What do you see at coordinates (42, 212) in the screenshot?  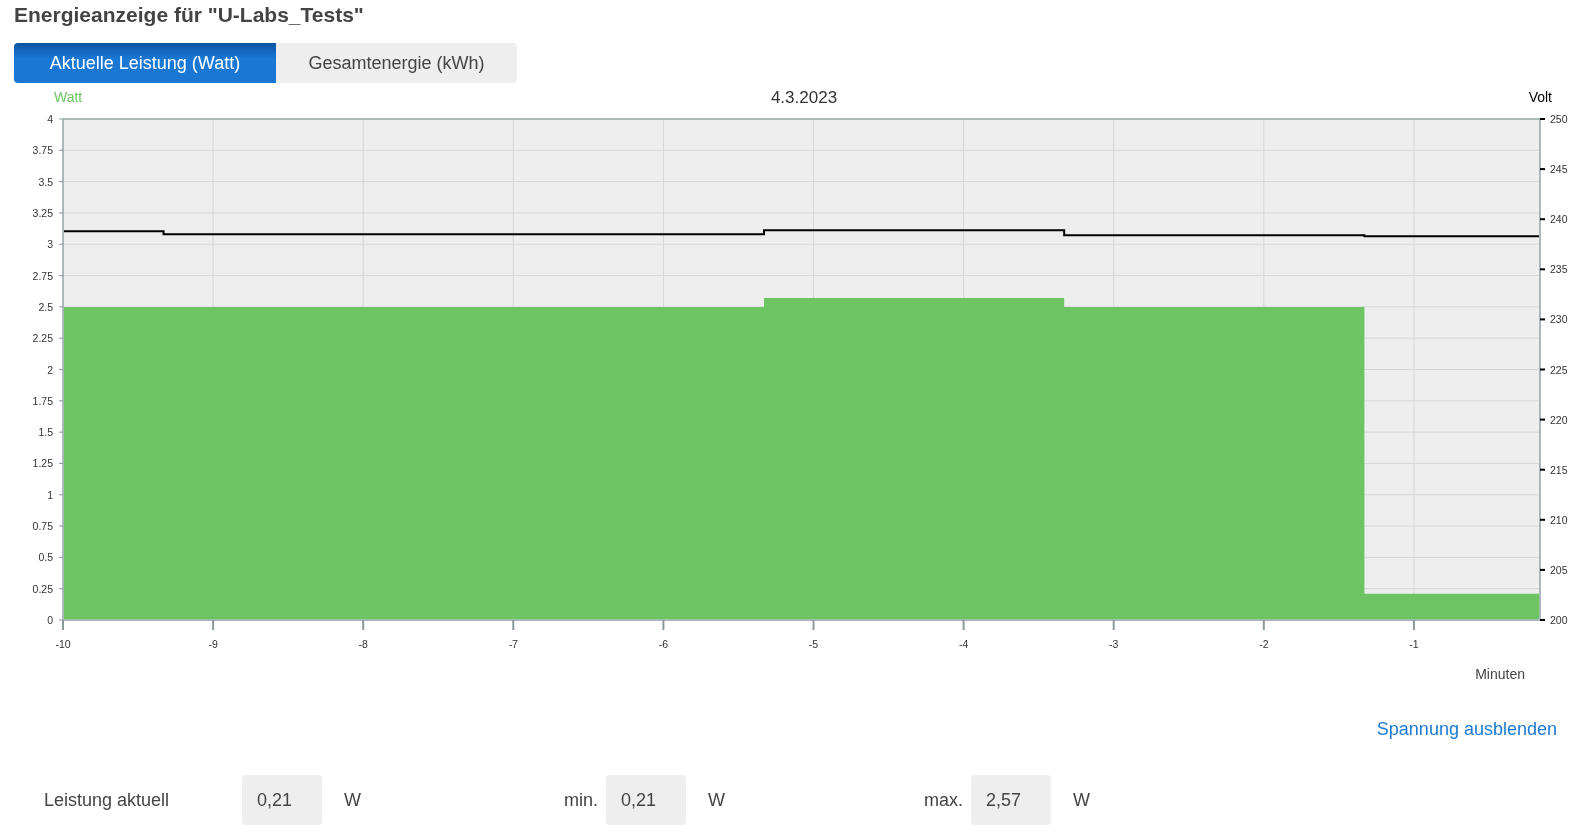 I see `y-tick-label: 3.25` at bounding box center [42, 212].